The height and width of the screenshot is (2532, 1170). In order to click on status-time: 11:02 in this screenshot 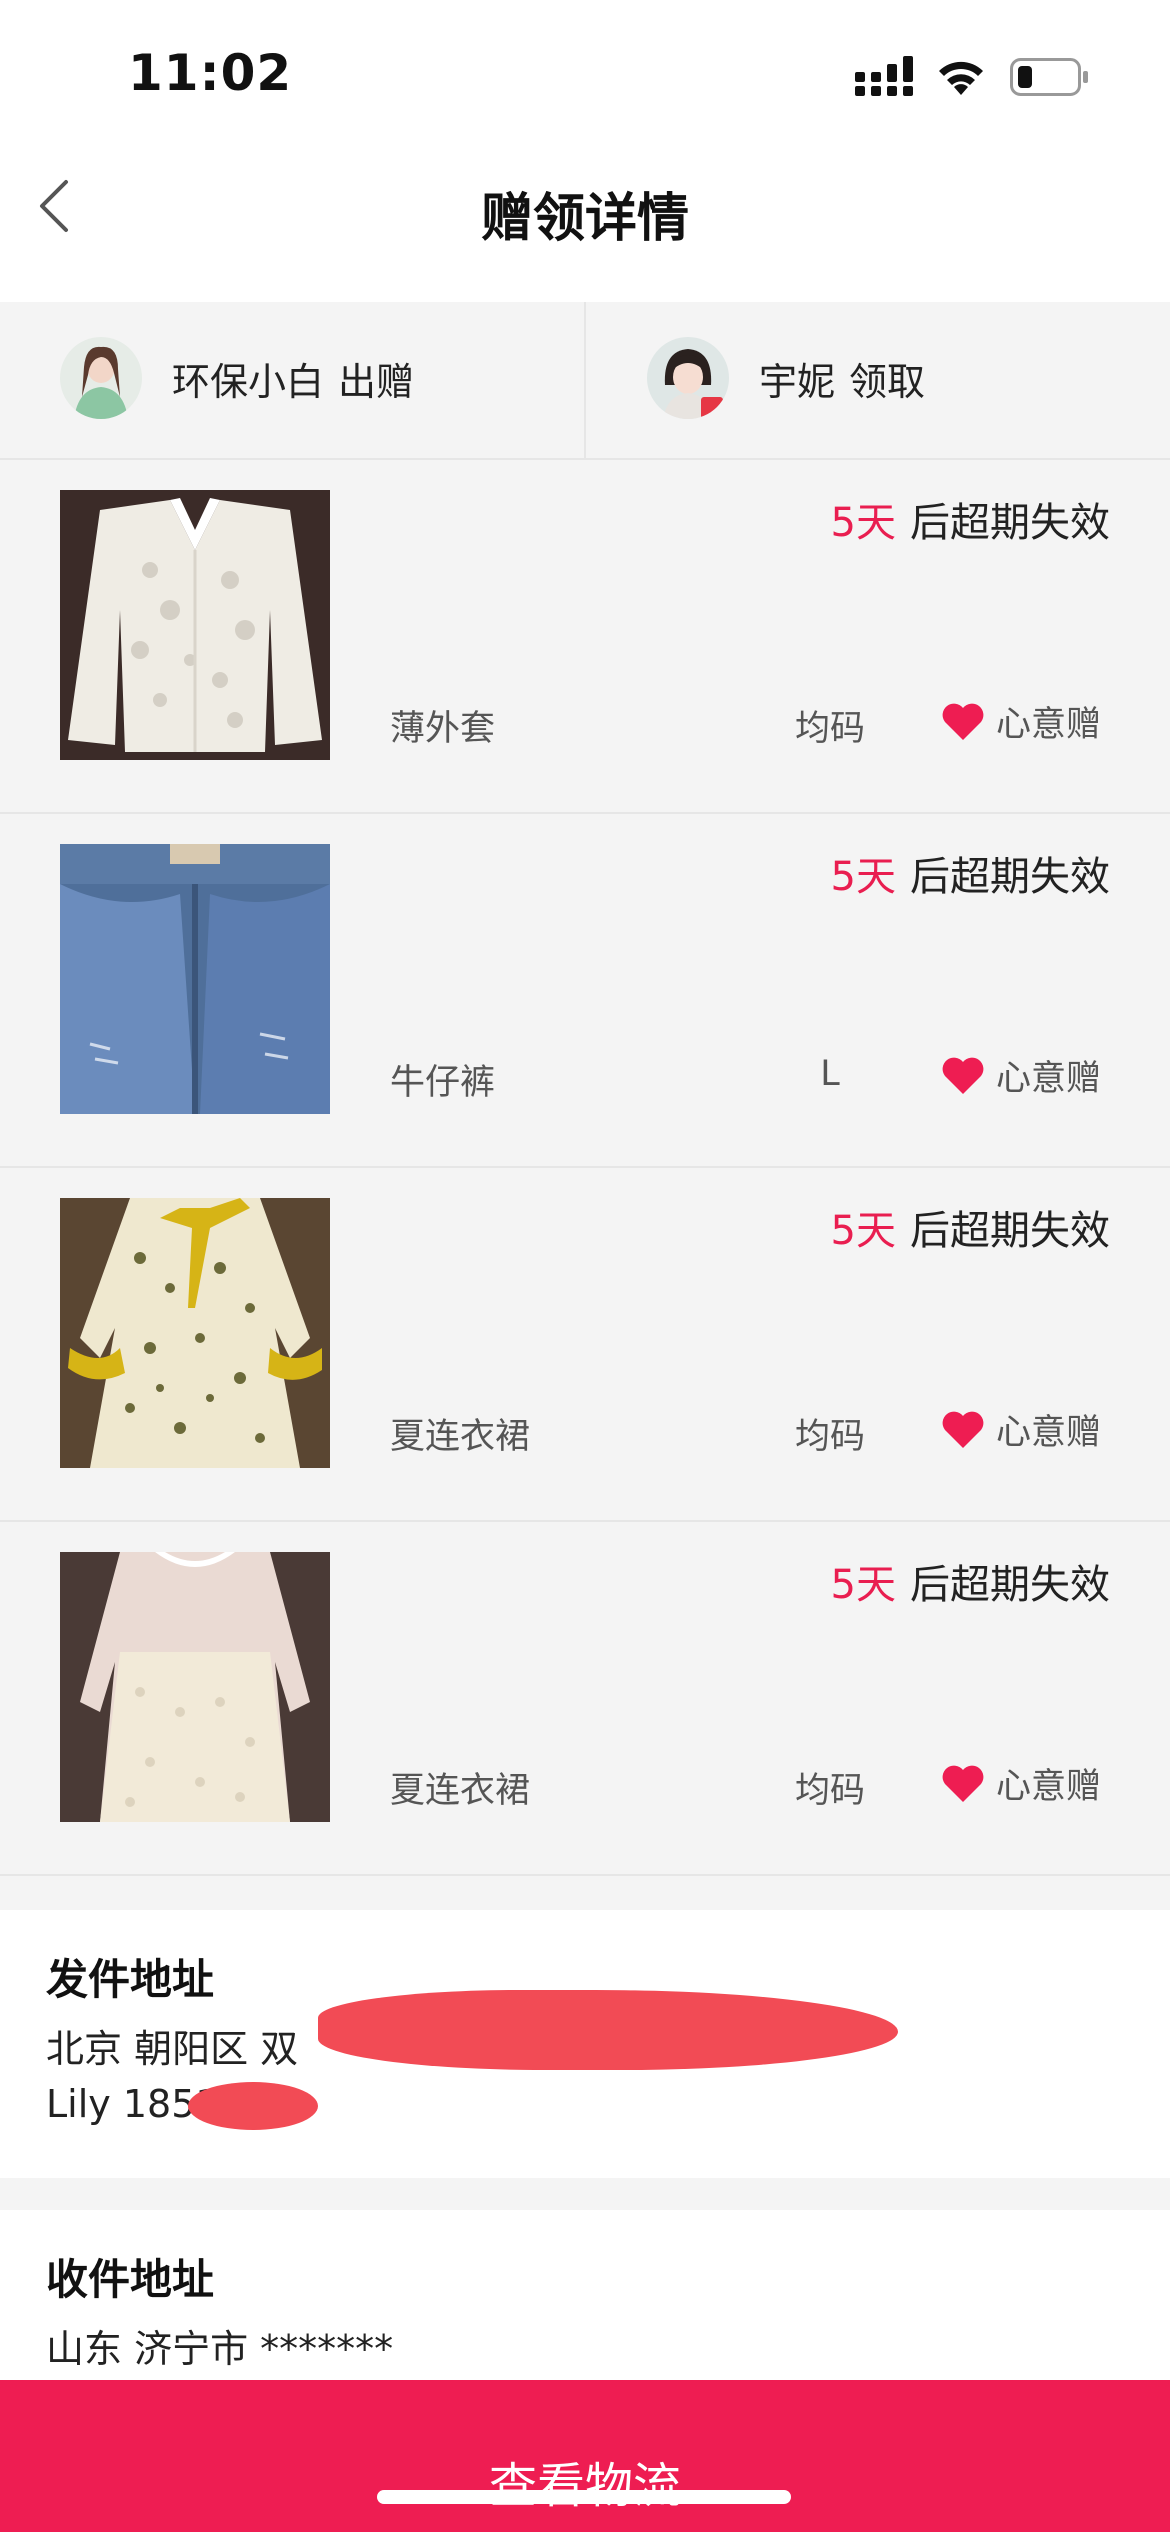, I will do `click(210, 73)`.